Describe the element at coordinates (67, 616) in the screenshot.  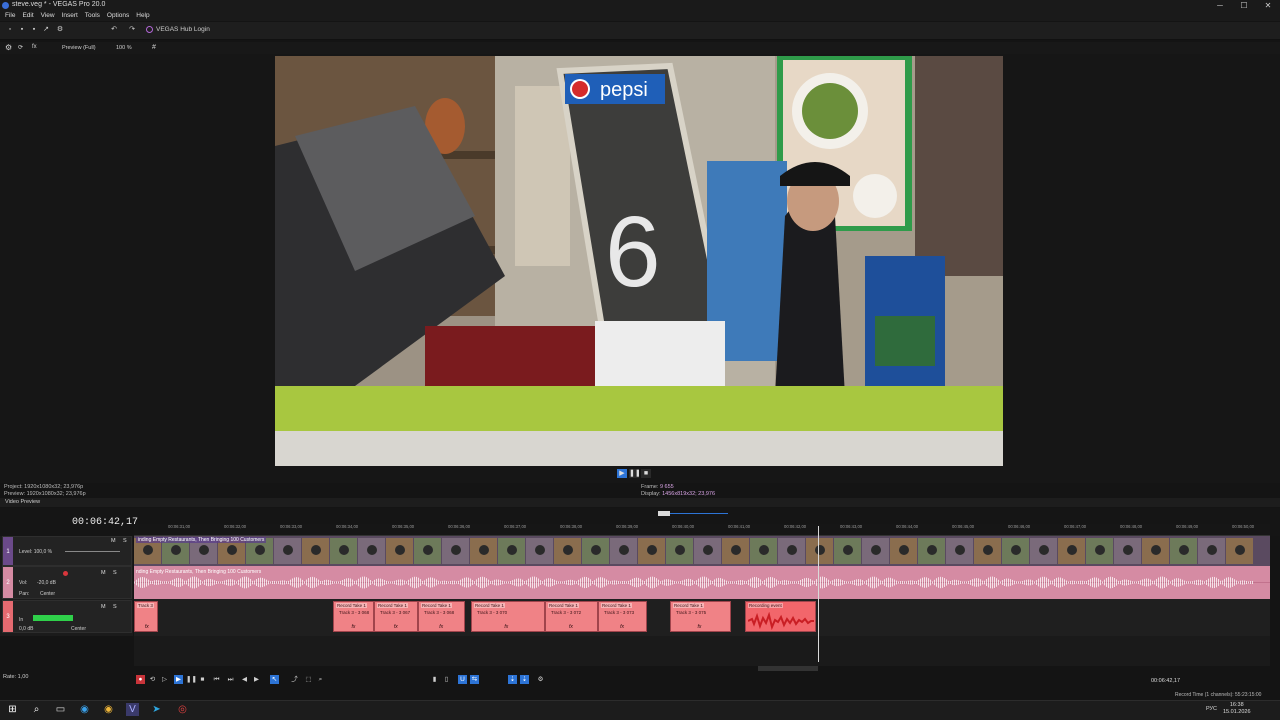
I see `record-track-header: 3 In 0,0 dB Center M S` at that location.